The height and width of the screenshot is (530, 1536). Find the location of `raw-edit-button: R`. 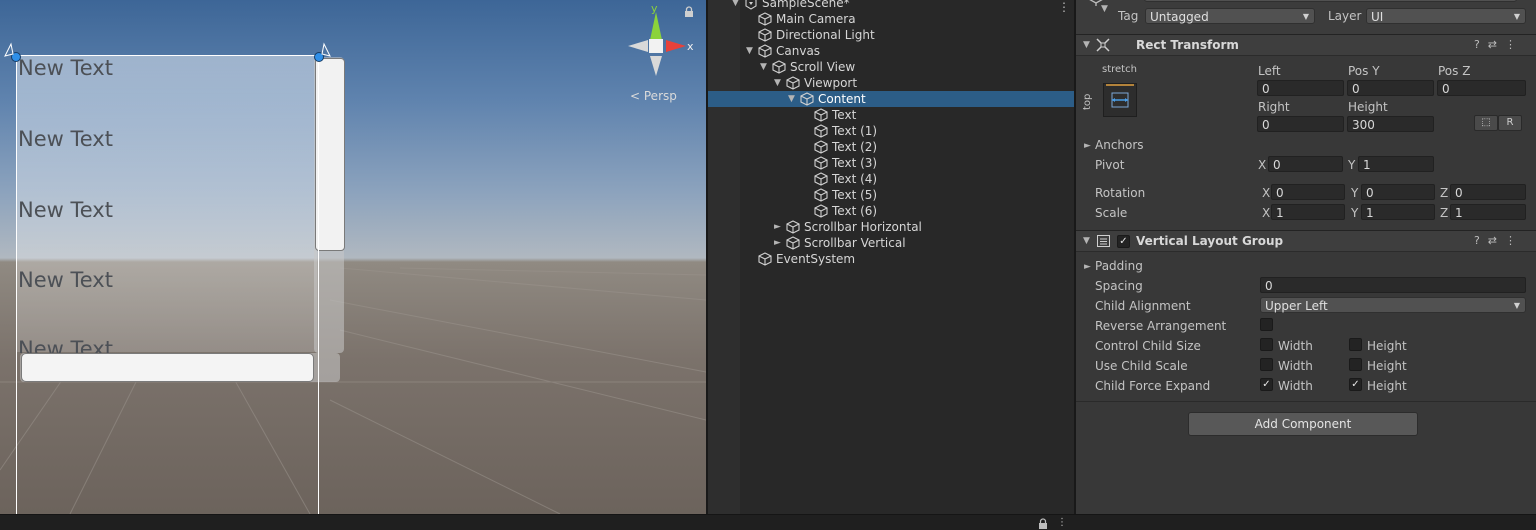

raw-edit-button: R is located at coordinates (1510, 123).